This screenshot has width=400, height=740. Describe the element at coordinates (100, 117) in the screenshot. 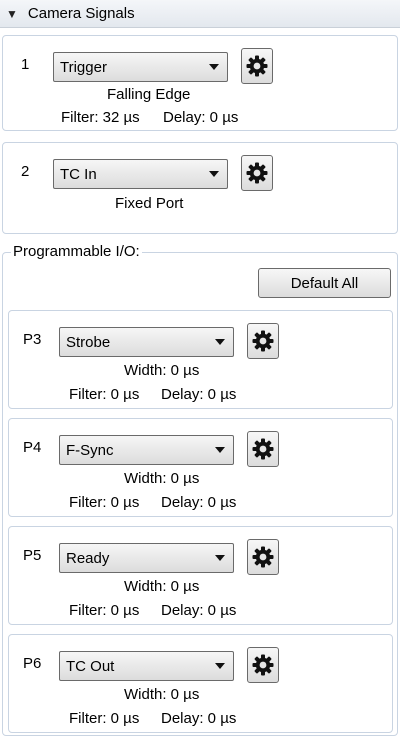

I see `signal-1-filter: Filter: 32 µs` at that location.